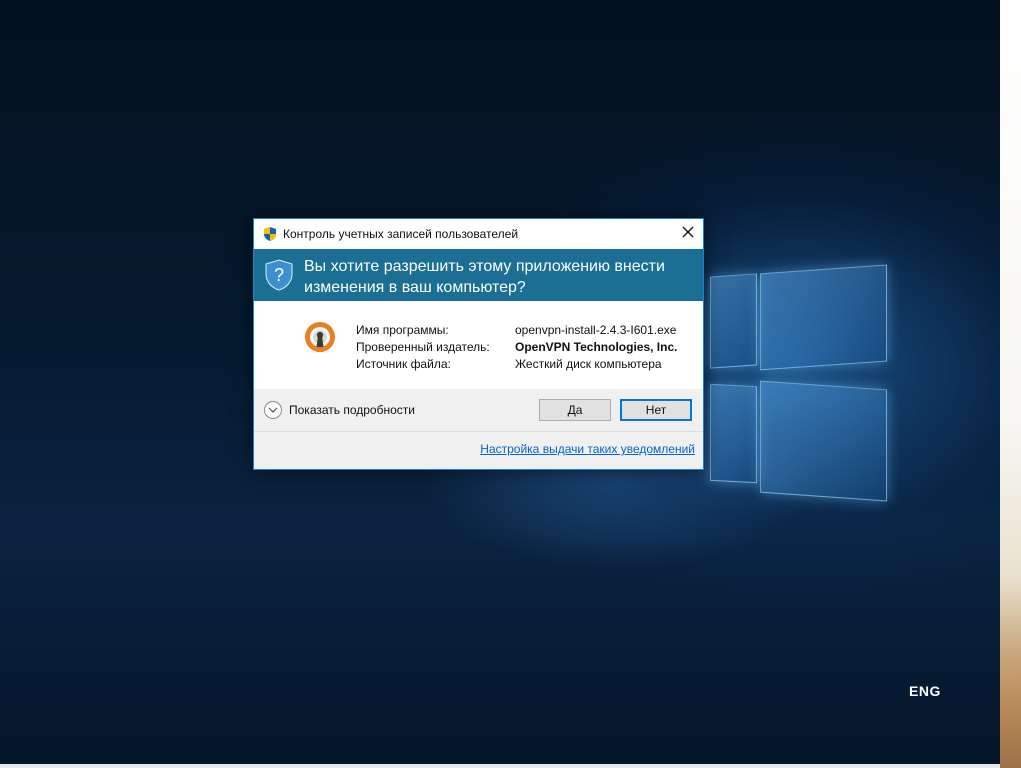  What do you see at coordinates (478, 431) in the screenshot?
I see `footer-divider` at bounding box center [478, 431].